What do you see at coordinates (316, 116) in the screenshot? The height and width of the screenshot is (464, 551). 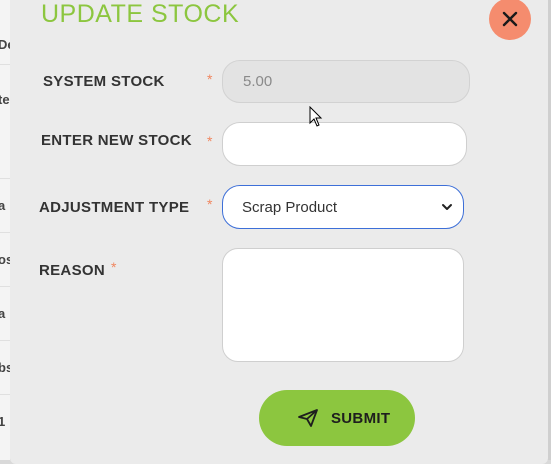 I see `mouse-cursor-icon` at bounding box center [316, 116].